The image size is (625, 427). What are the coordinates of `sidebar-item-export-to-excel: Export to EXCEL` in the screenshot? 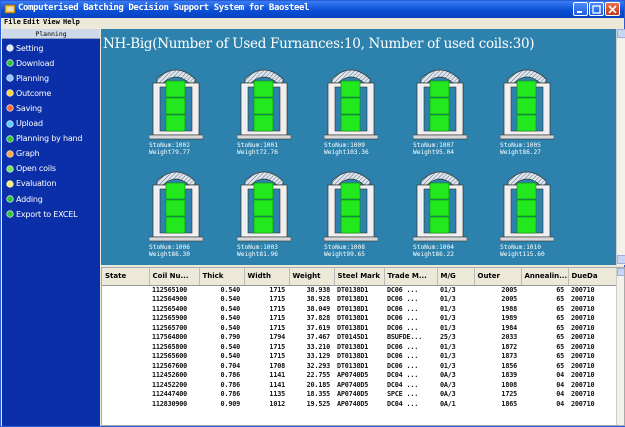 It's located at (42, 214).